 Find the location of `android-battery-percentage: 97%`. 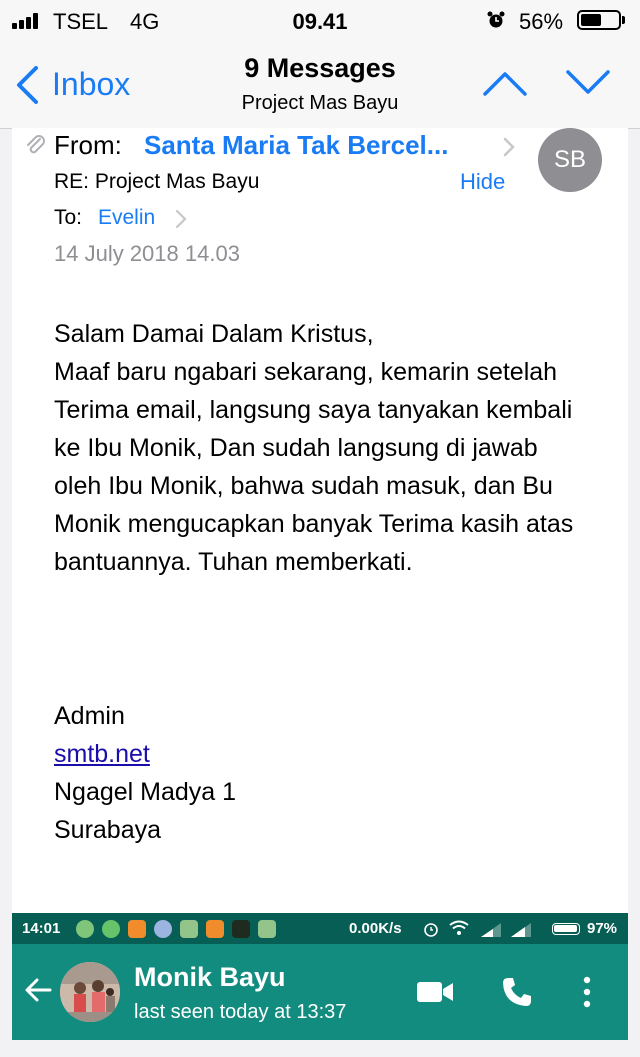

android-battery-percentage: 97% is located at coordinates (602, 928).